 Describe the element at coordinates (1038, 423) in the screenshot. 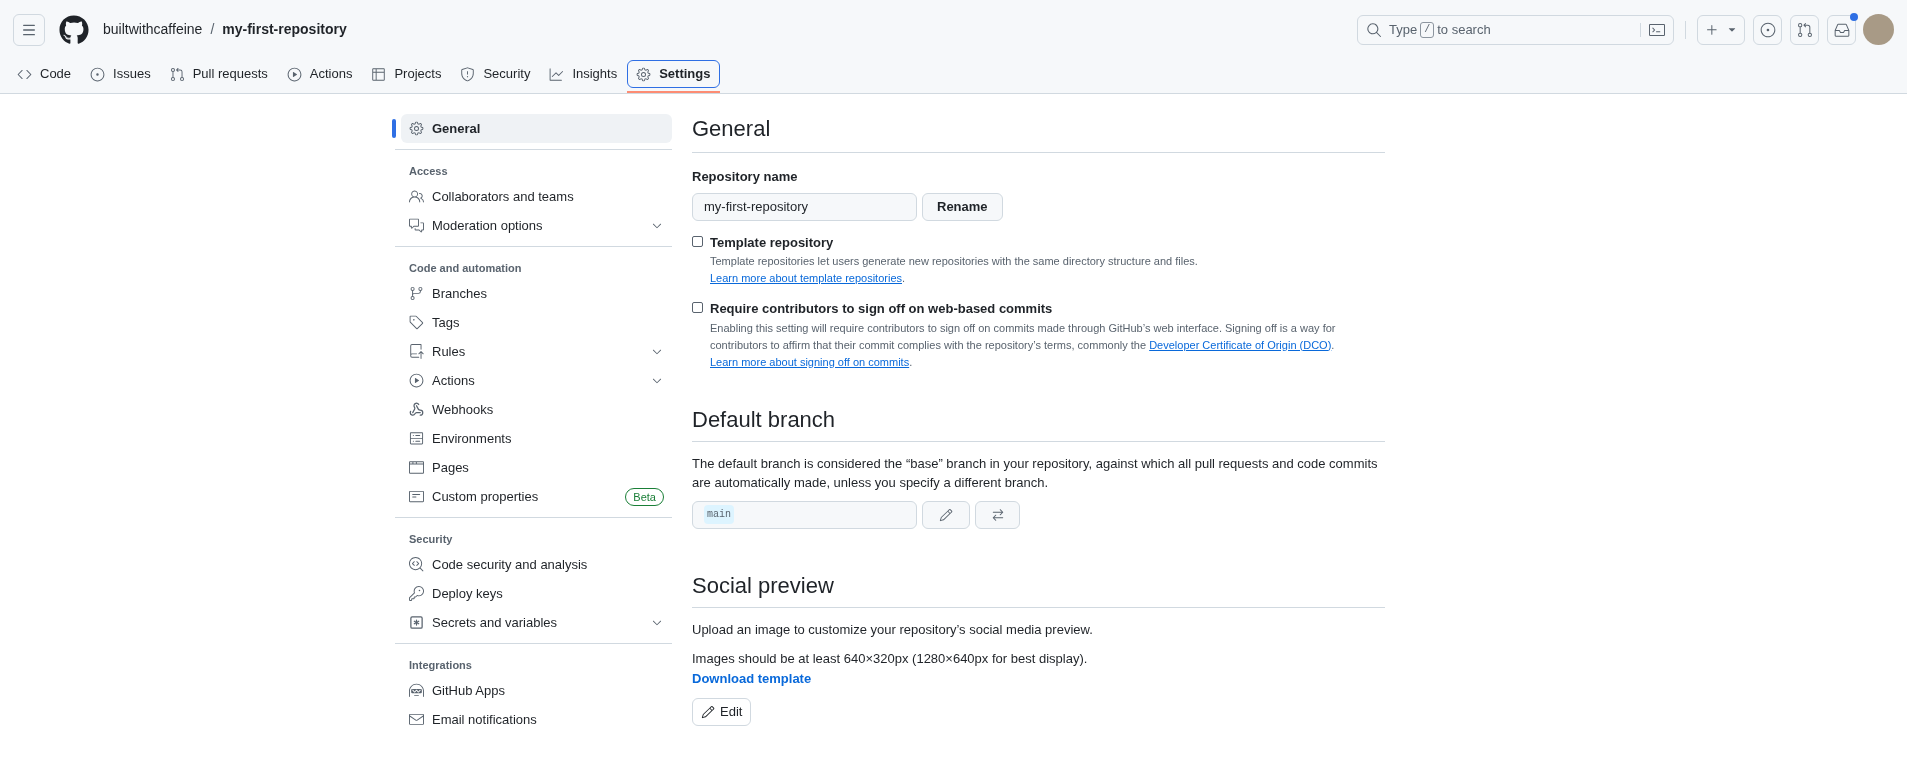

I see `section-title: Default branch` at that location.